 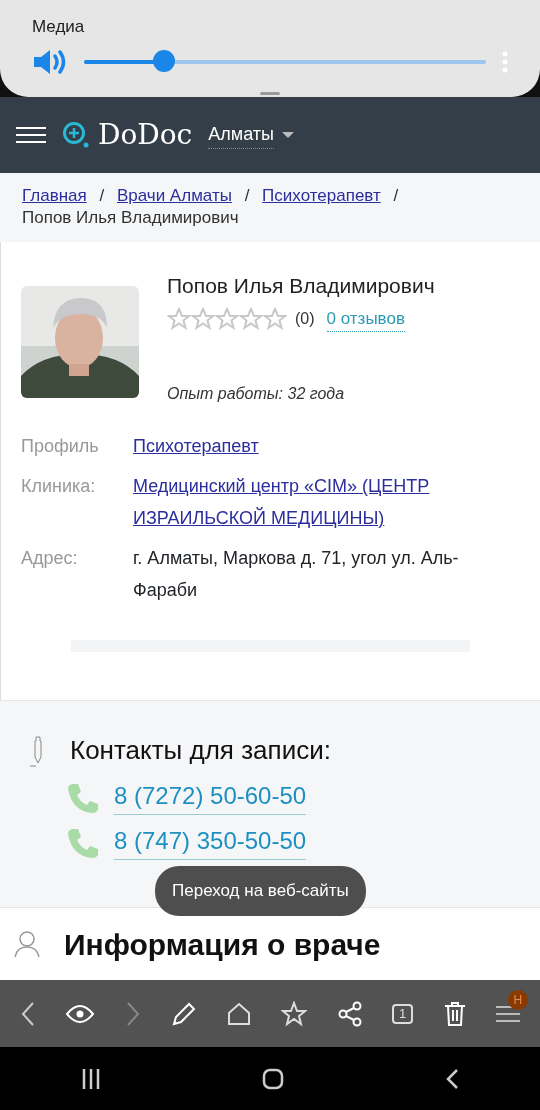 I want to click on menu-icon, so click(x=31, y=135).